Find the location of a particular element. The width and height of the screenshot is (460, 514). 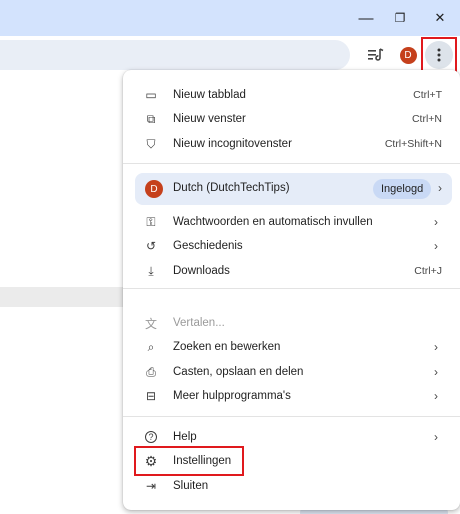

reading-list-button is located at coordinates (376, 55).